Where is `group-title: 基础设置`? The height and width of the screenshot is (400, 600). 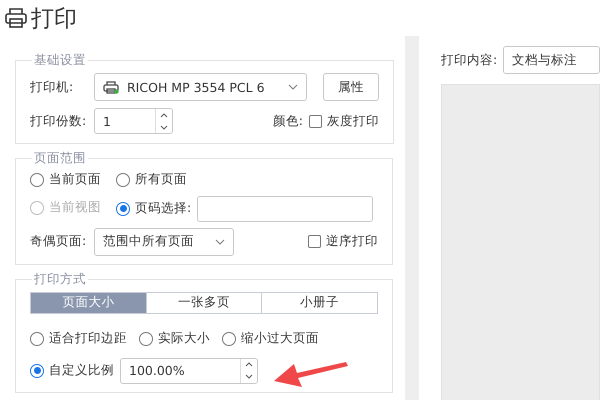 group-title: 基础设置 is located at coordinates (60, 60).